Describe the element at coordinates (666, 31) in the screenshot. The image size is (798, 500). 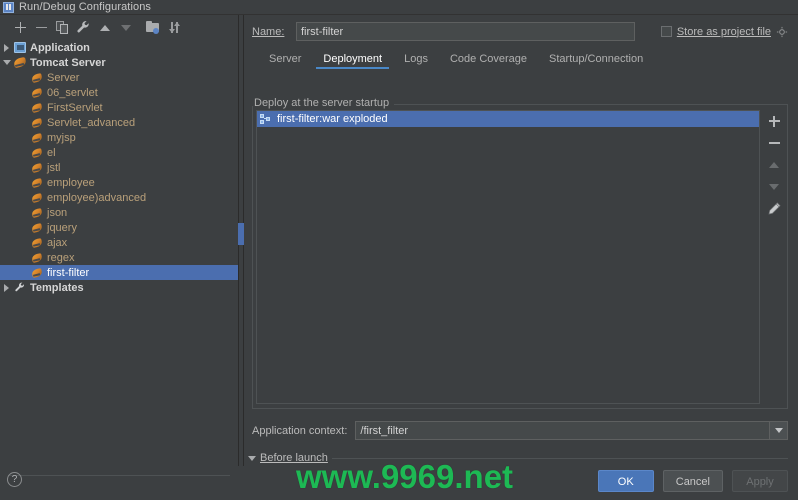
I see `store-as-project-file-checkbox` at that location.